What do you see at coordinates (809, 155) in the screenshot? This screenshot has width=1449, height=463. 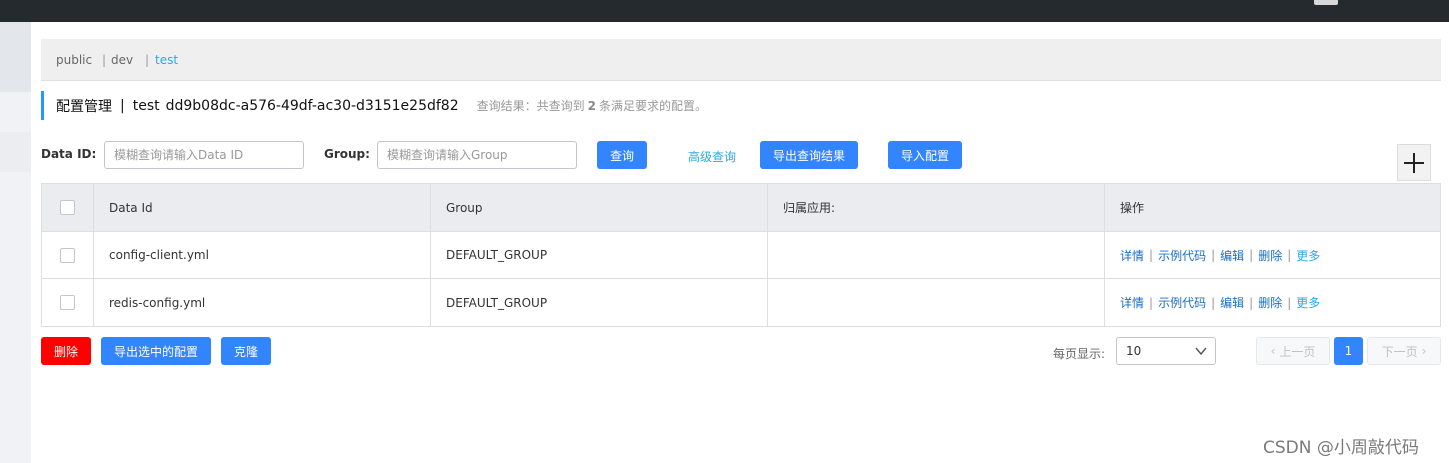 I see `export-results-button: 导出查询结果` at bounding box center [809, 155].